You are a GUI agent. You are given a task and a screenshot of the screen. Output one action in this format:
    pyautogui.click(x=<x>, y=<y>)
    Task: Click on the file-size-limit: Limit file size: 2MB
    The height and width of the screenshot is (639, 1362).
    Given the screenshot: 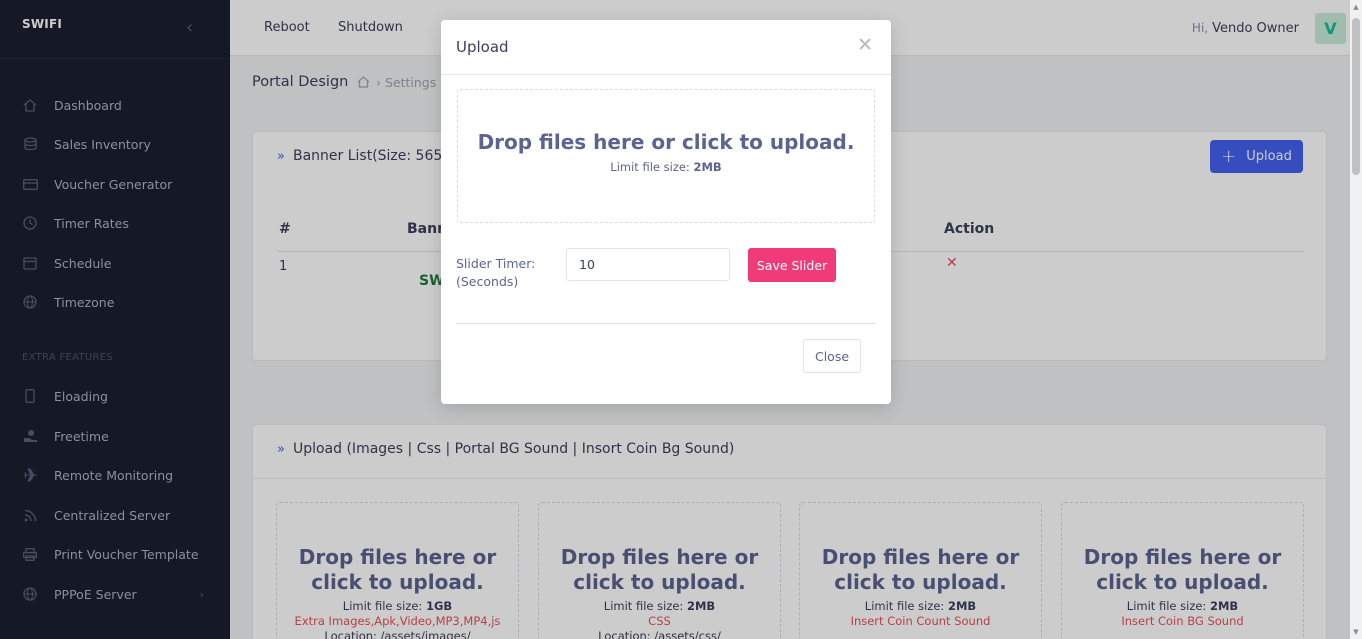 What is the action you would take?
    pyautogui.click(x=666, y=167)
    